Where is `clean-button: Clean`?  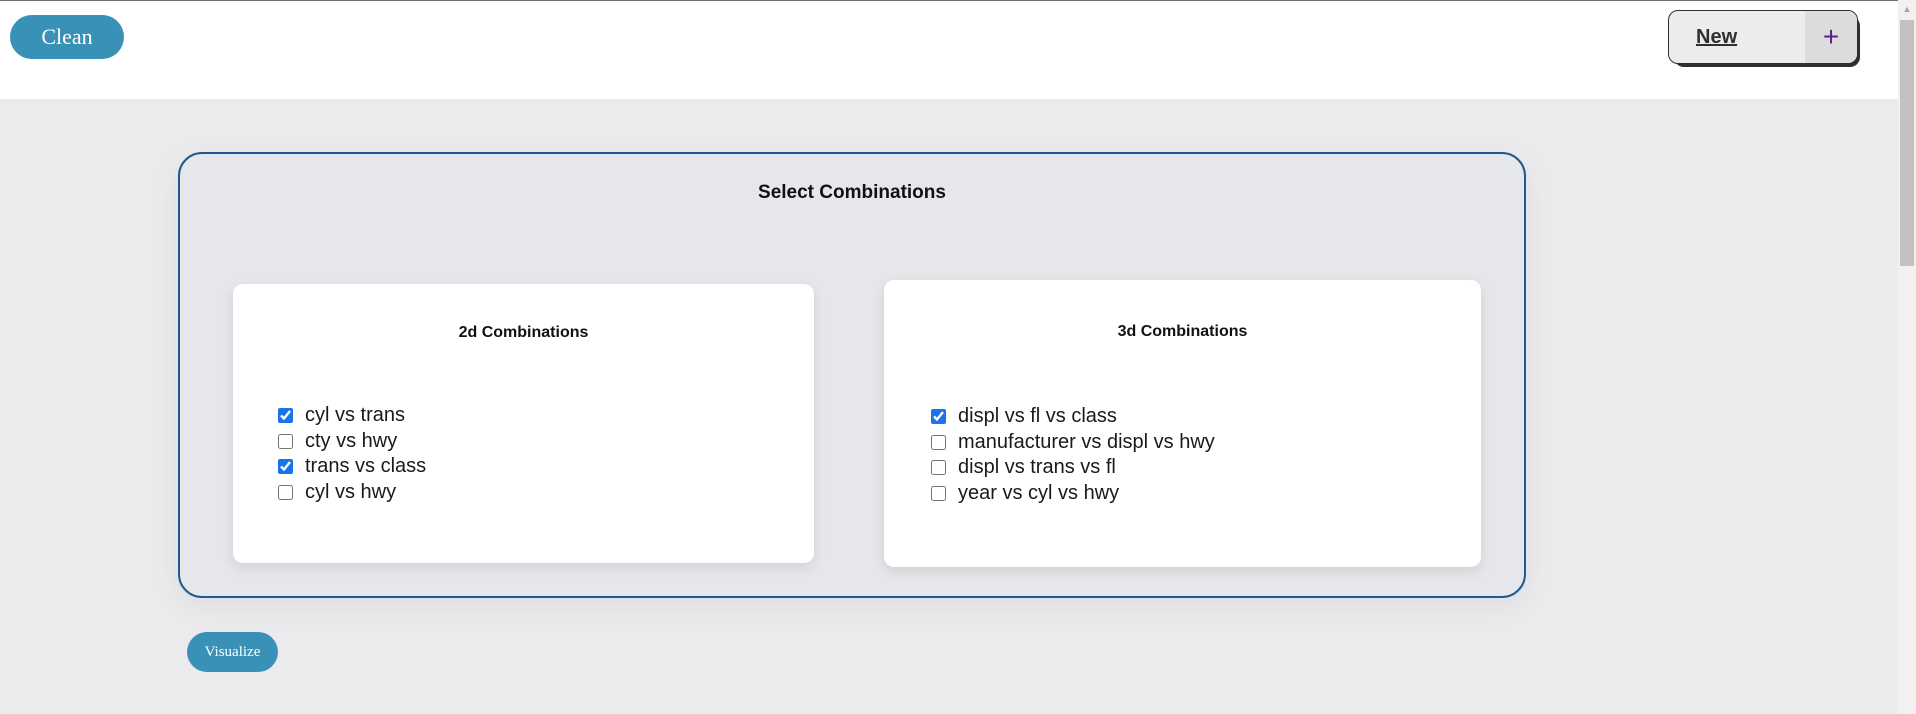
clean-button: Clean is located at coordinates (67, 37).